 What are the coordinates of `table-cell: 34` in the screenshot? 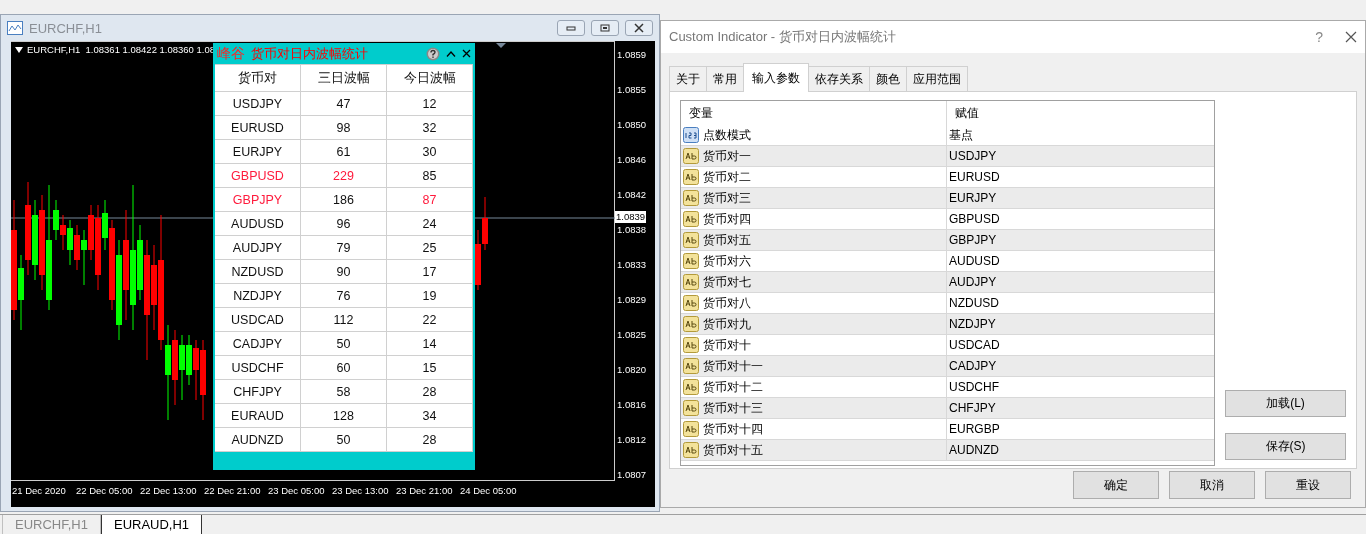 It's located at (430, 416).